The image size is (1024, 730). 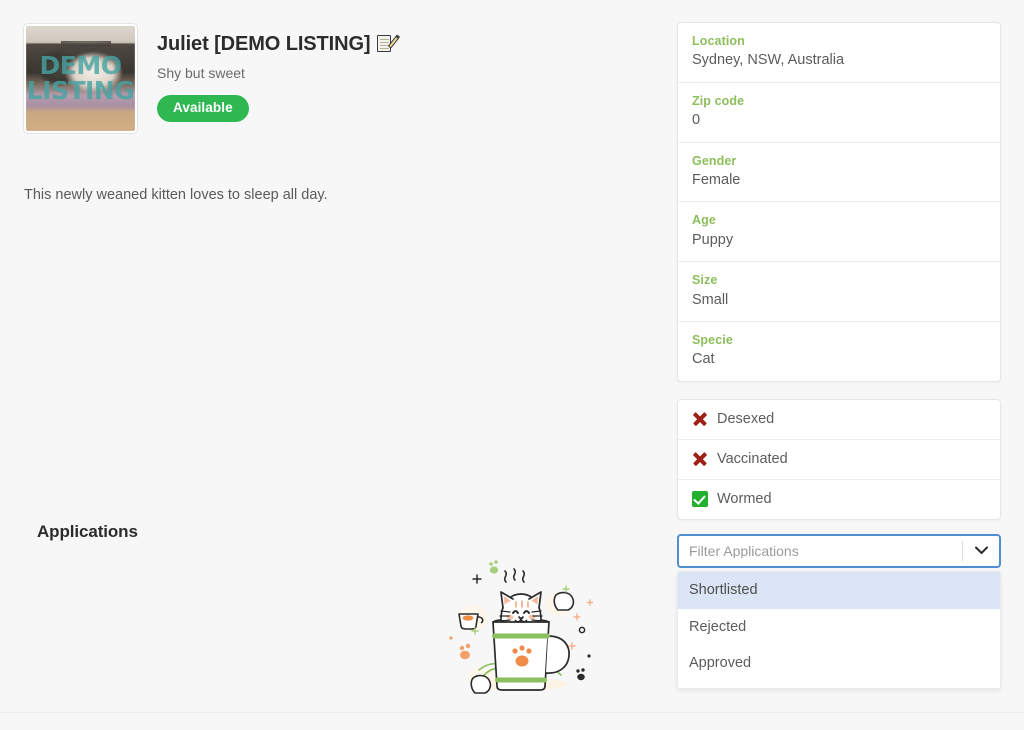 I want to click on edit-listing-icon, so click(x=389, y=43).